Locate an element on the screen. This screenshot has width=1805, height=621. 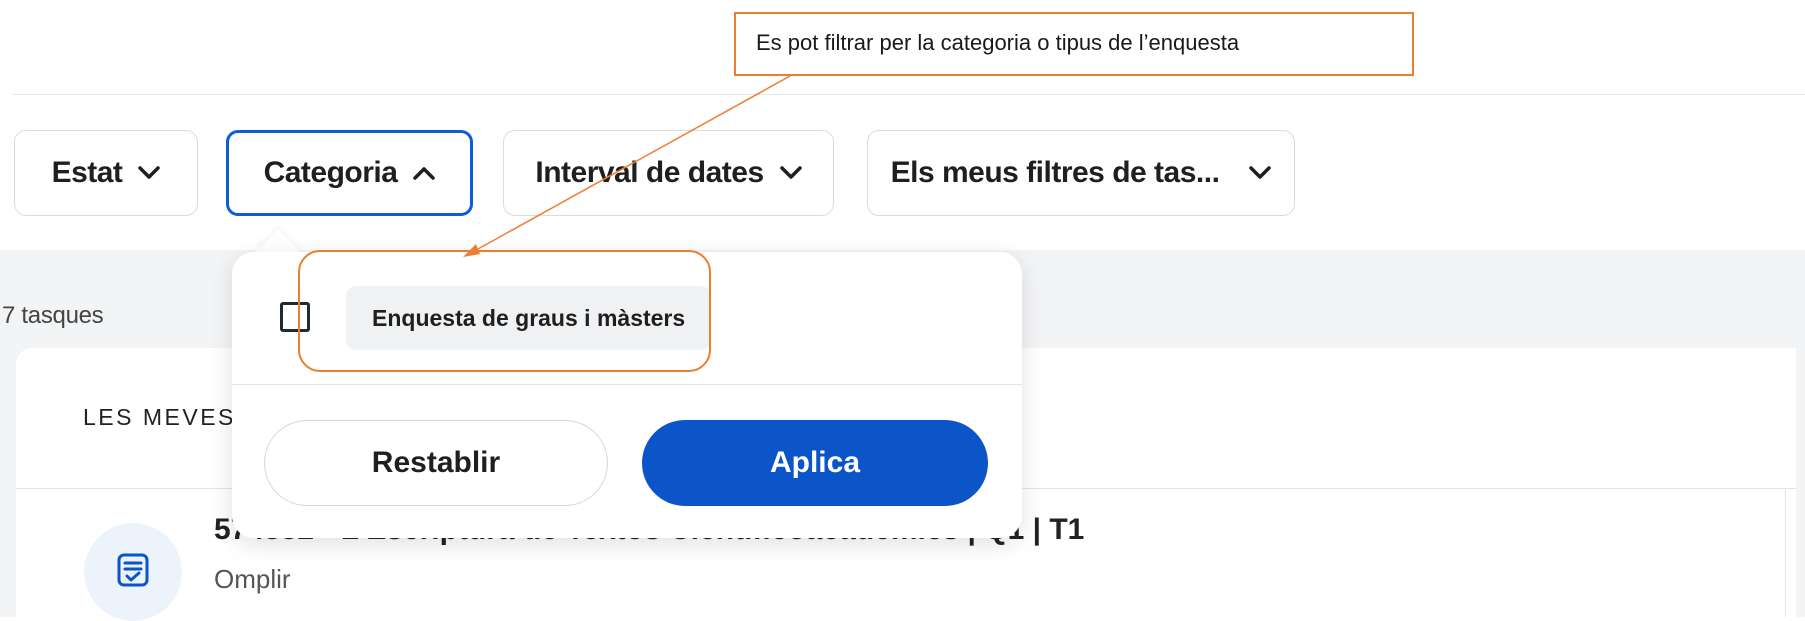
task-icon-badge is located at coordinates (133, 572).